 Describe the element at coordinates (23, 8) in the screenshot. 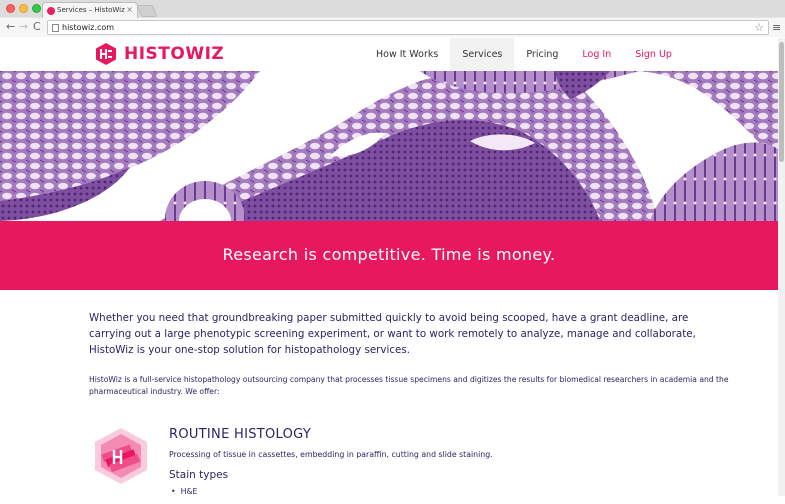

I see `minimize-window-button` at that location.